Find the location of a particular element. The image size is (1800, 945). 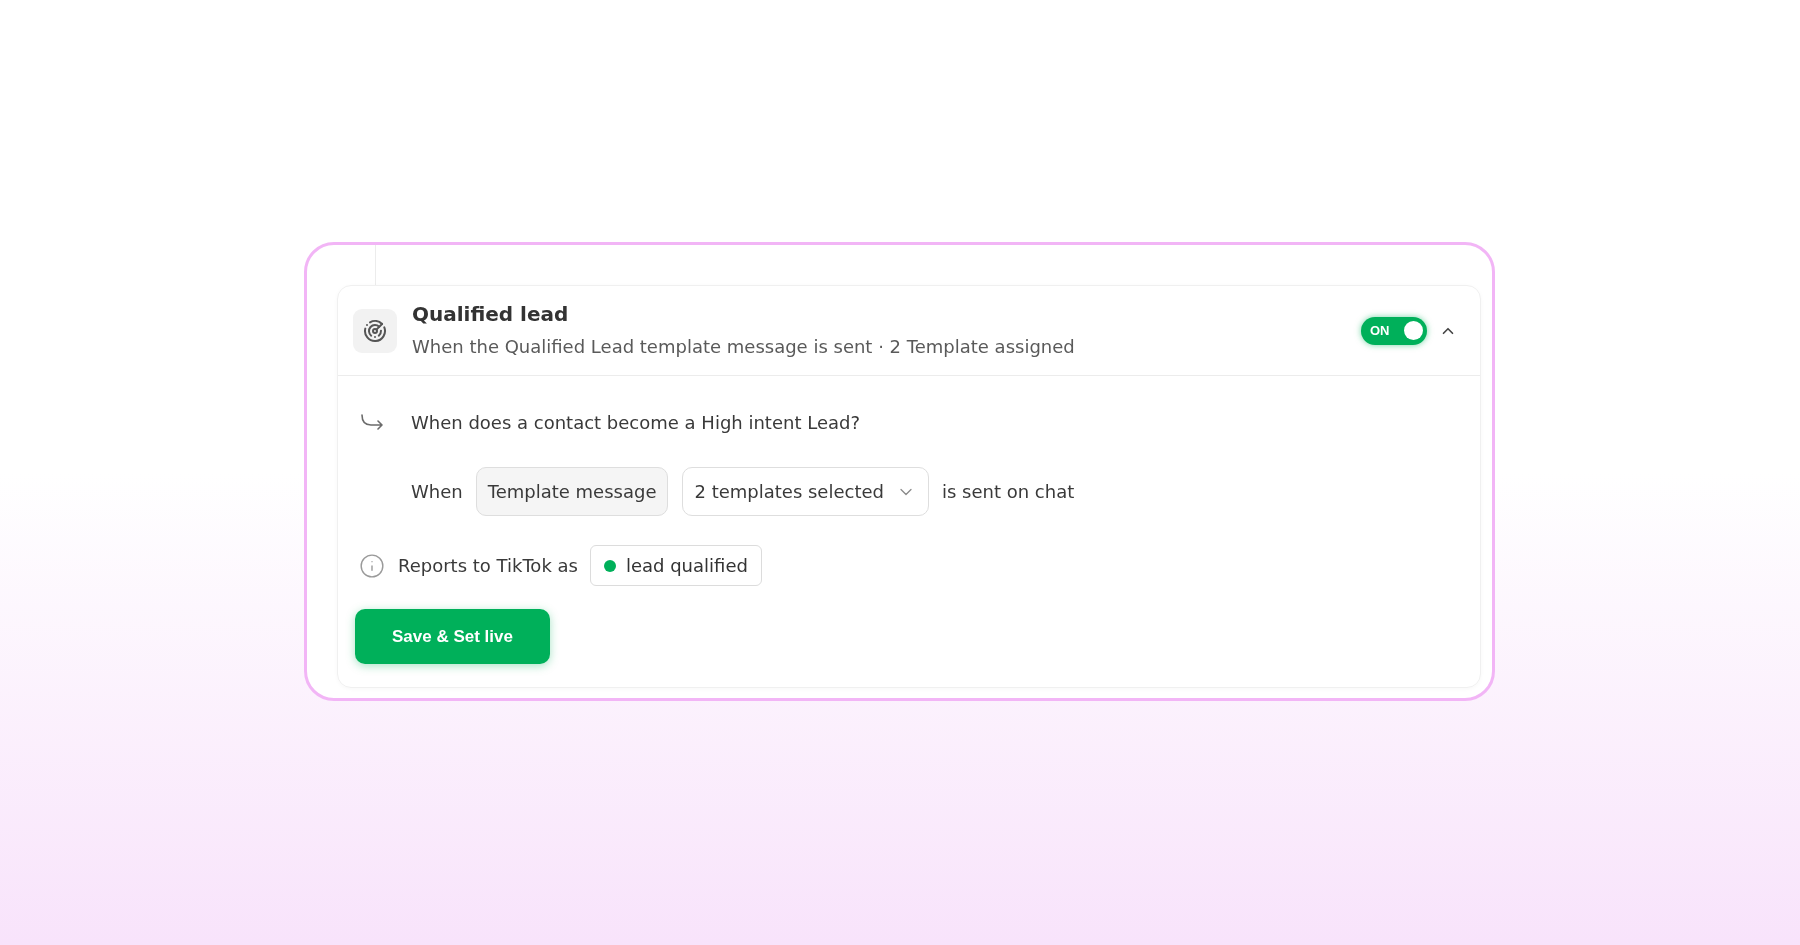

report-label: Reports to TikTok as is located at coordinates (488, 566).